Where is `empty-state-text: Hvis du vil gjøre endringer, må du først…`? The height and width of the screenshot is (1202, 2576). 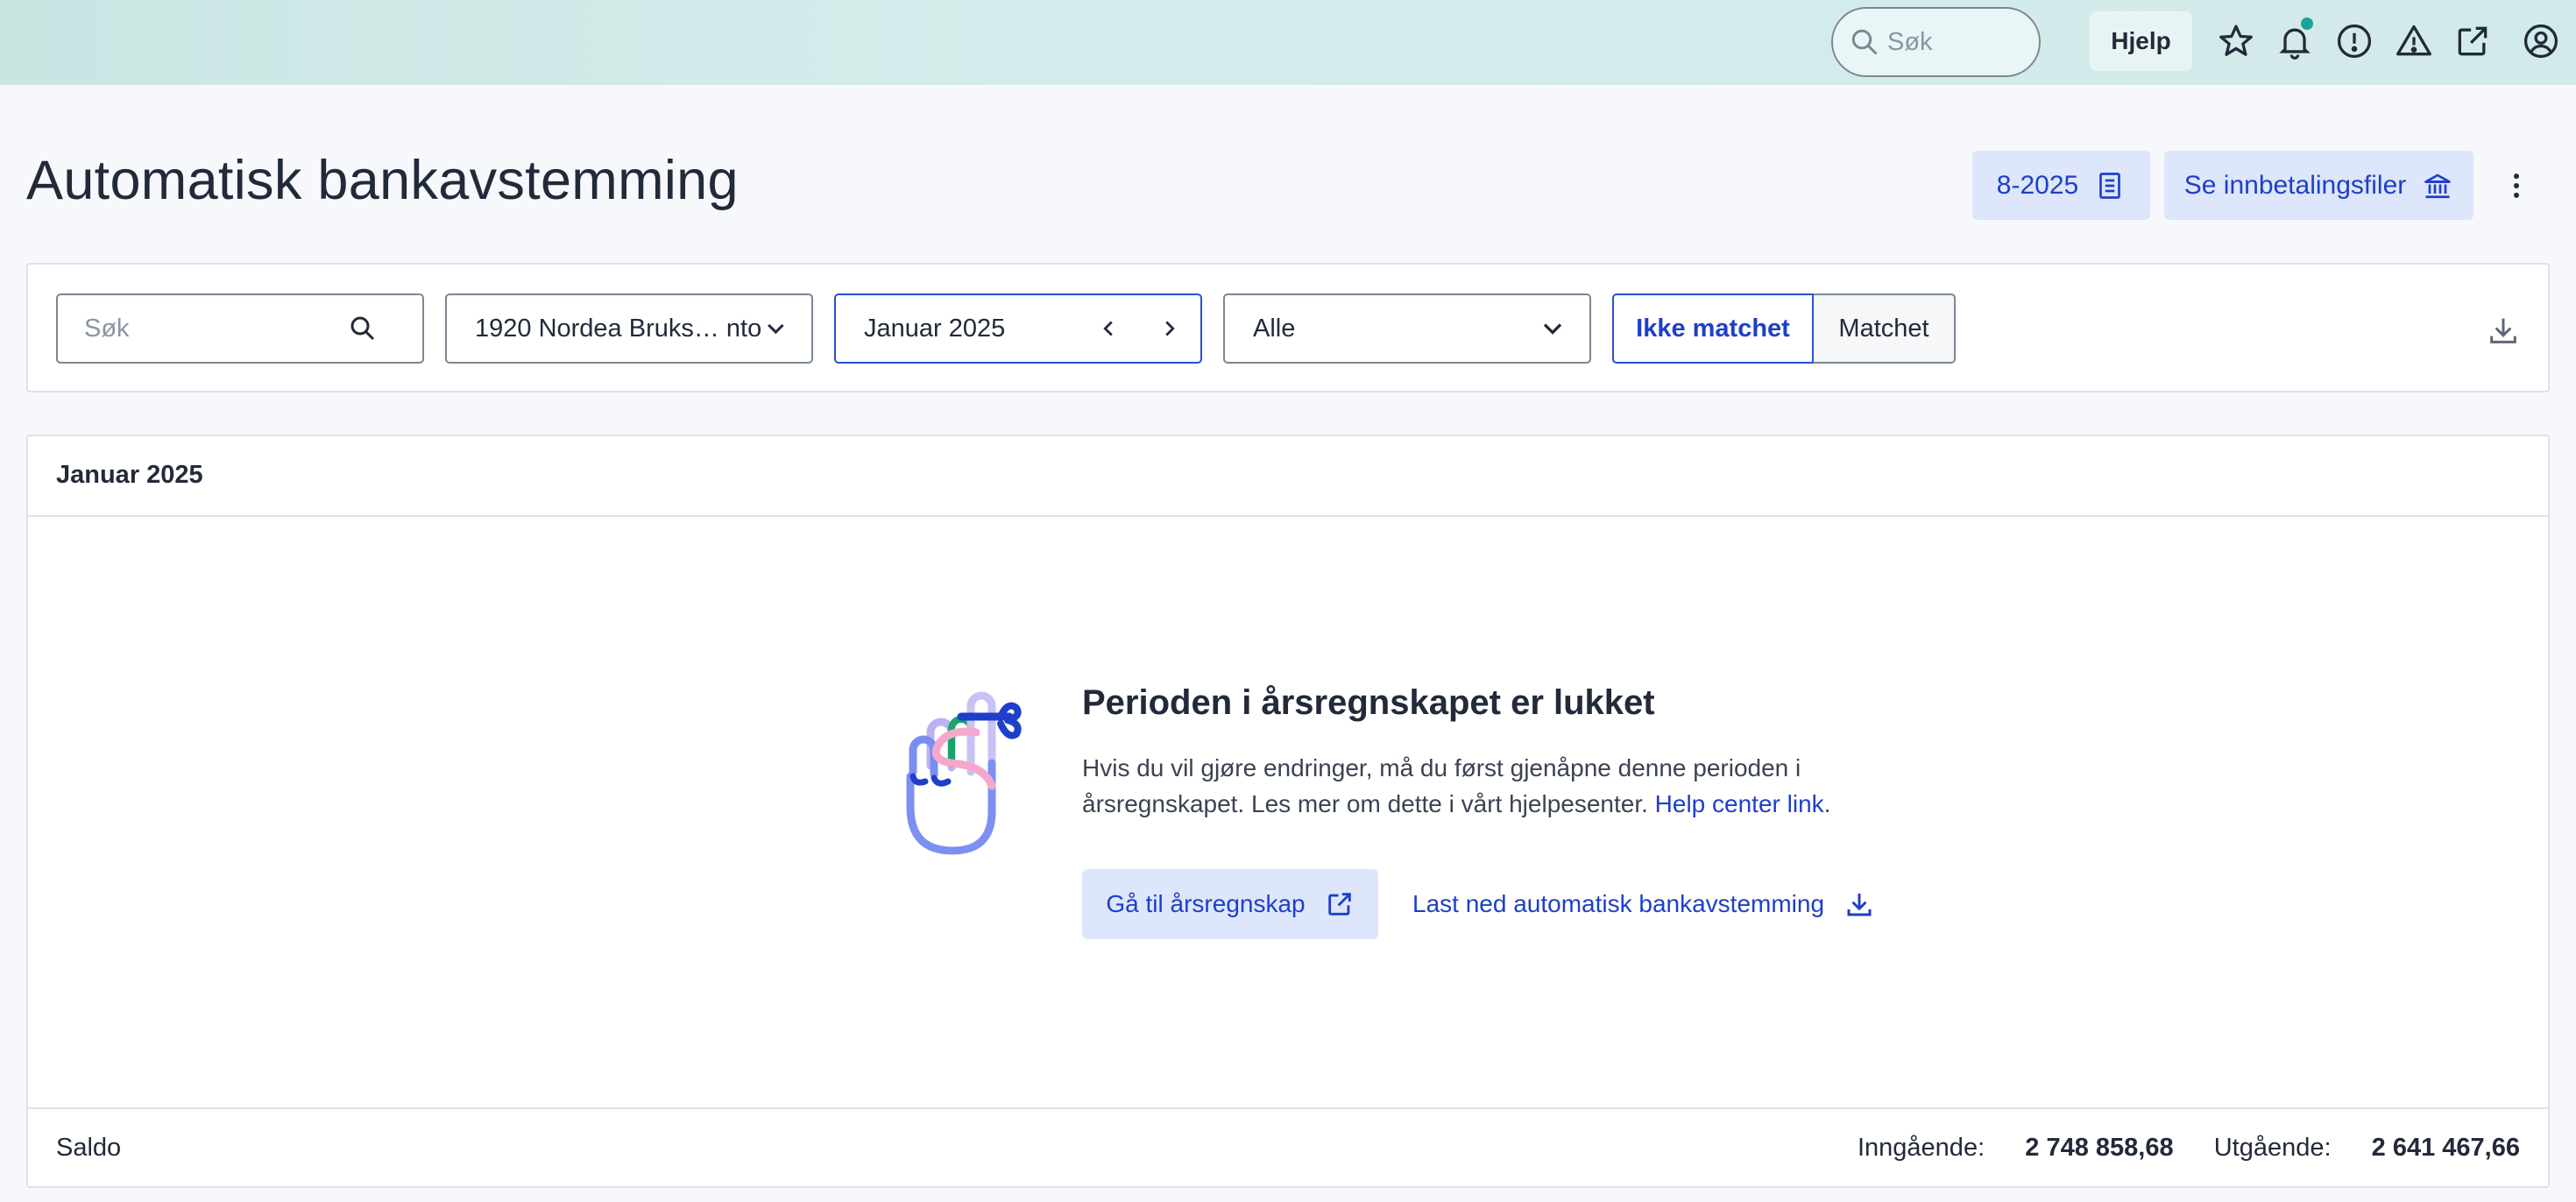 empty-state-text: Hvis du vil gjøre endringer, må du først… is located at coordinates (1485, 786).